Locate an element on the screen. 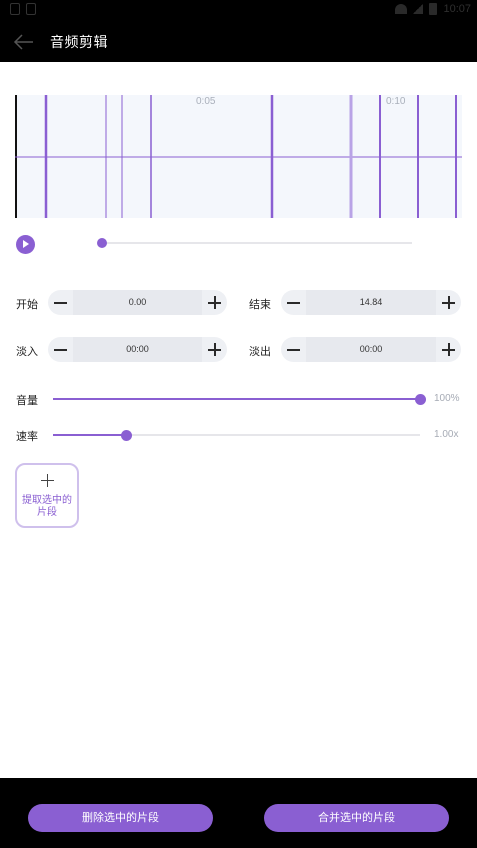 The height and width of the screenshot is (848, 477). end-minus-button is located at coordinates (293, 302).